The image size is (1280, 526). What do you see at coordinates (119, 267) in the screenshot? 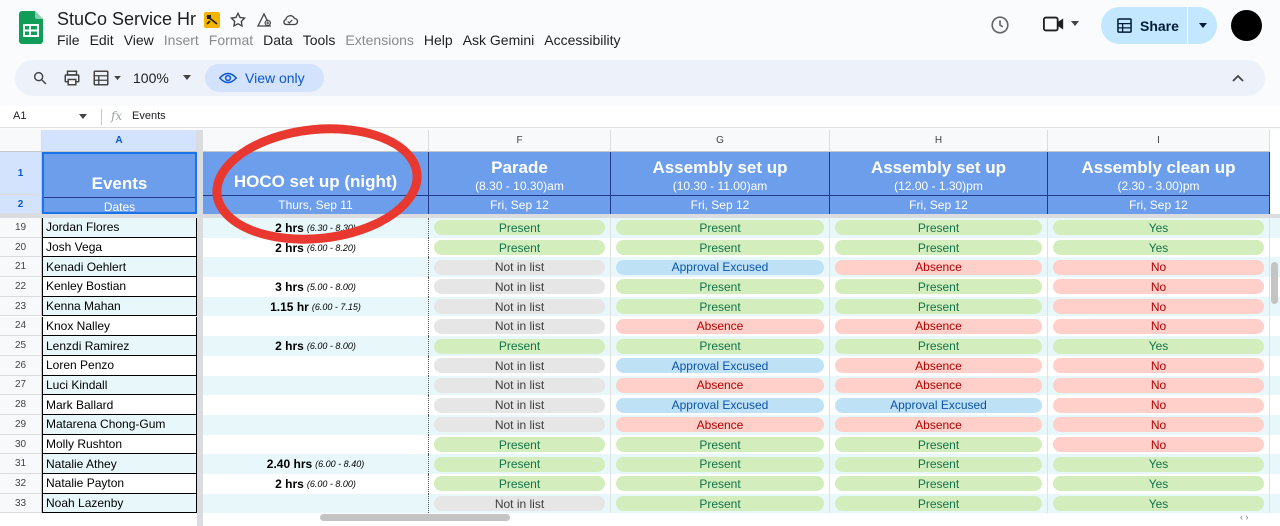
I see `name-cell: Kenadi Oehlert` at bounding box center [119, 267].